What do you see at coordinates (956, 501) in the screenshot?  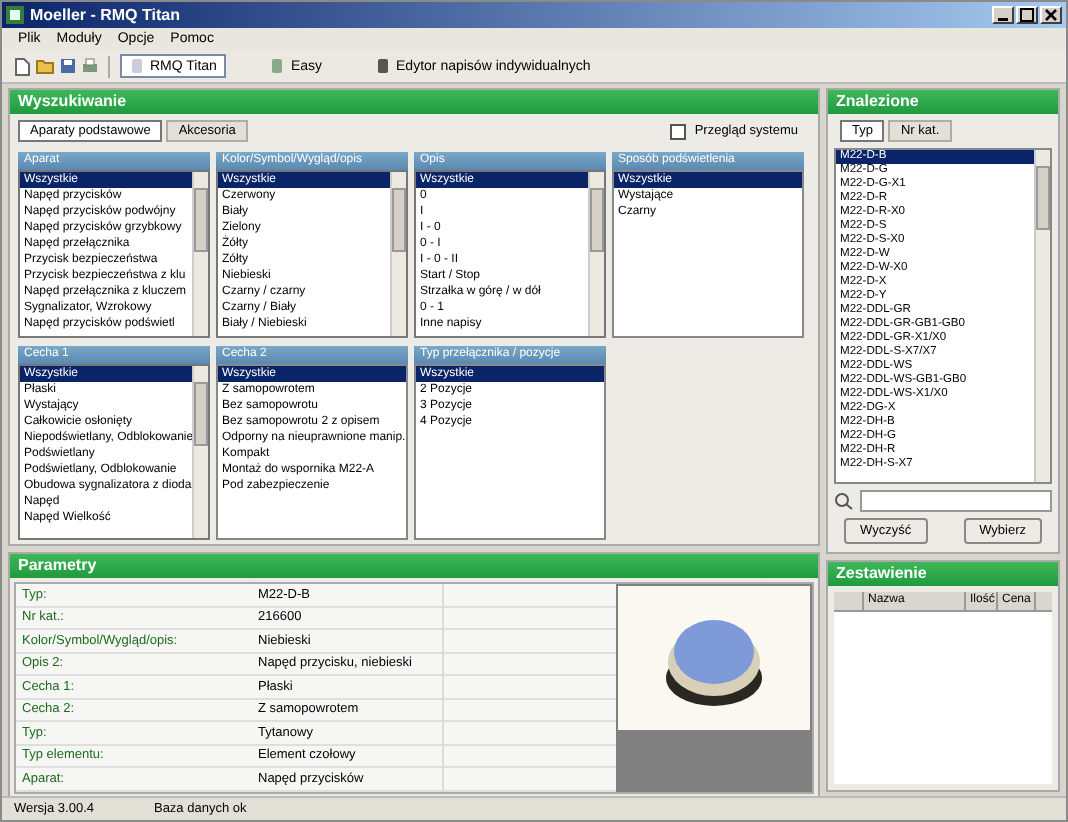 I see `search-field` at bounding box center [956, 501].